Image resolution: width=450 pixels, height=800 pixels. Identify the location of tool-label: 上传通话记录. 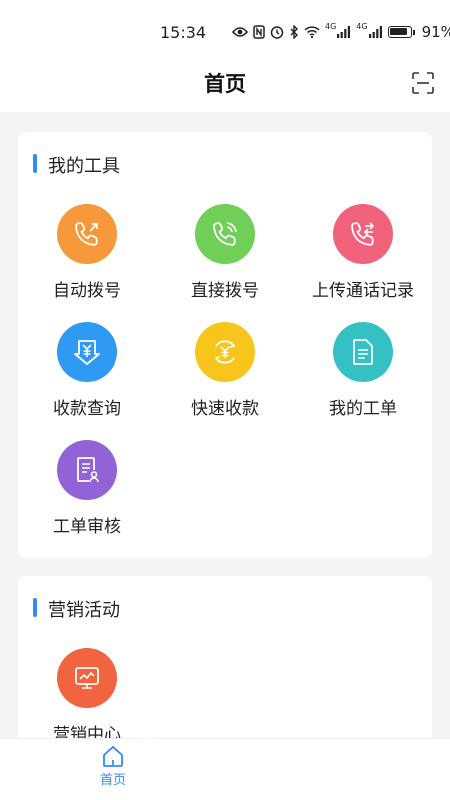
(363, 291).